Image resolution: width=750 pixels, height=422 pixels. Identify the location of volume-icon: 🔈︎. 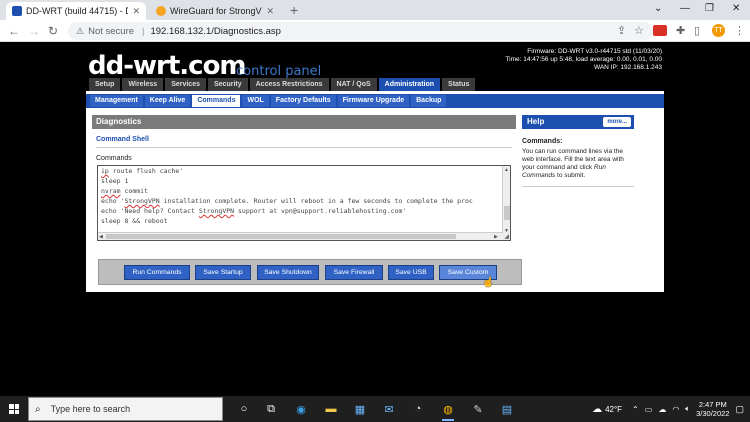
(687, 409).